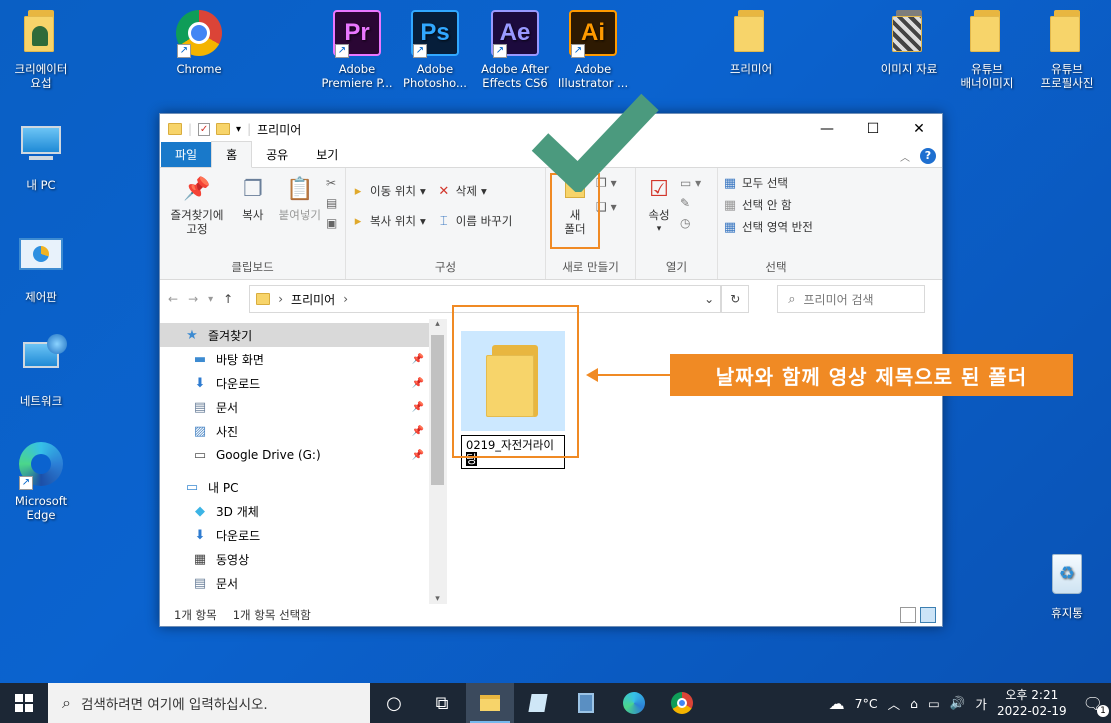 Image resolution: width=1111 pixels, height=723 pixels. Describe the element at coordinates (730, 227) in the screenshot. I see `invert-selection-icon: ▦` at that location.